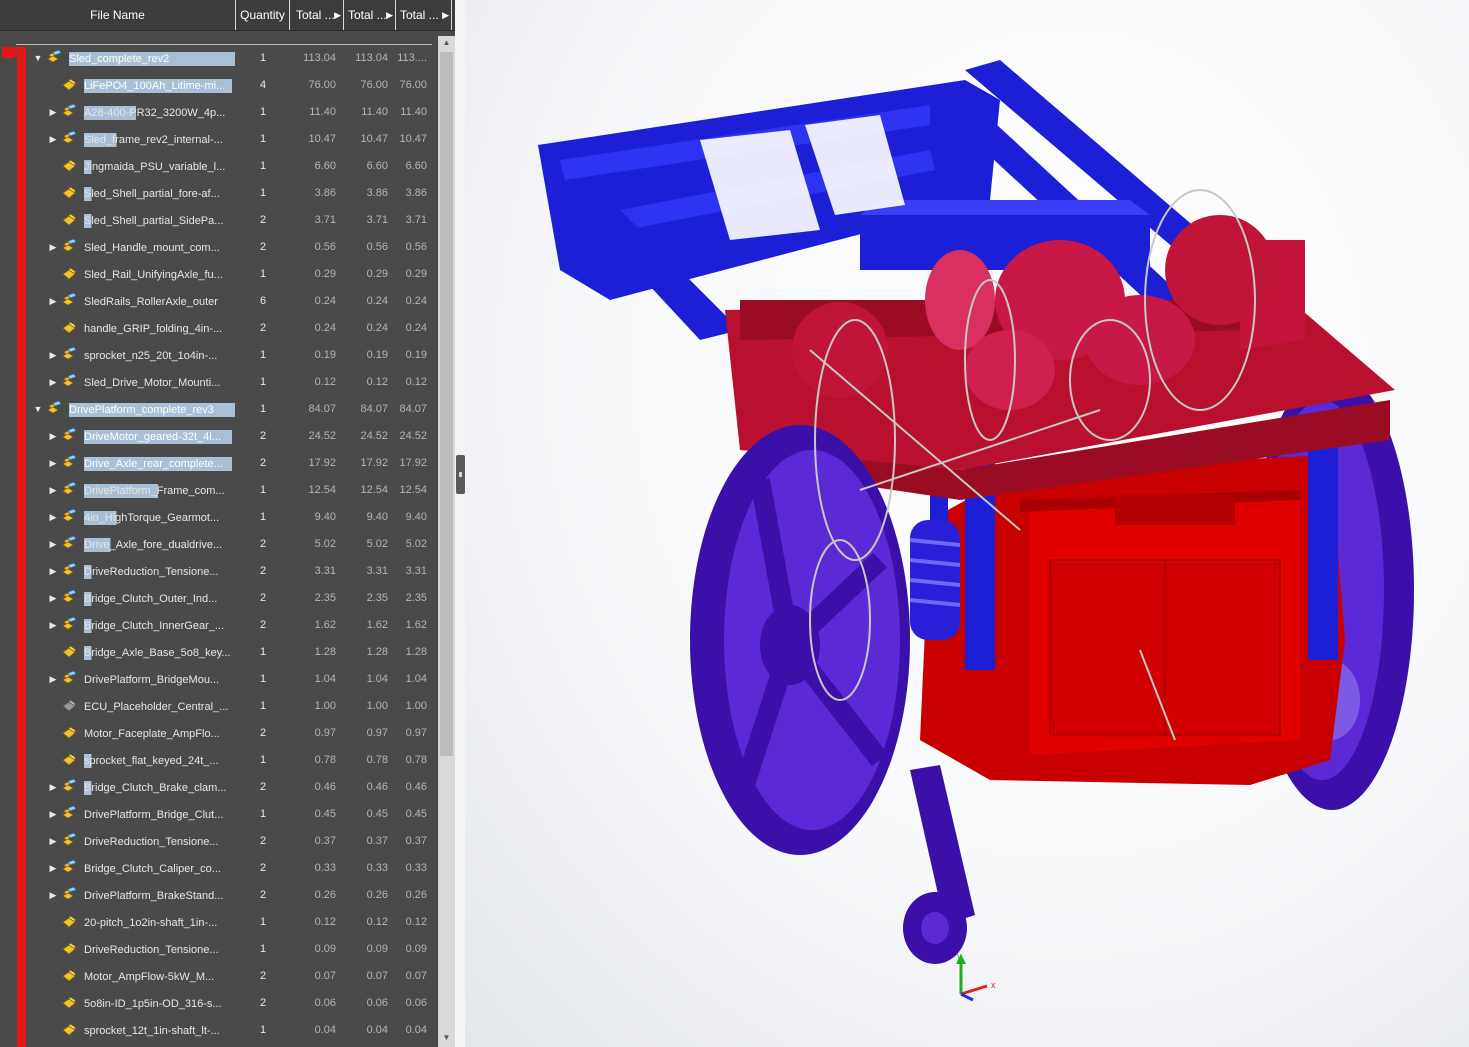 This screenshot has width=1469, height=1047. What do you see at coordinates (317, 15) in the screenshot?
I see `column-total-1: Total ... ▶` at bounding box center [317, 15].